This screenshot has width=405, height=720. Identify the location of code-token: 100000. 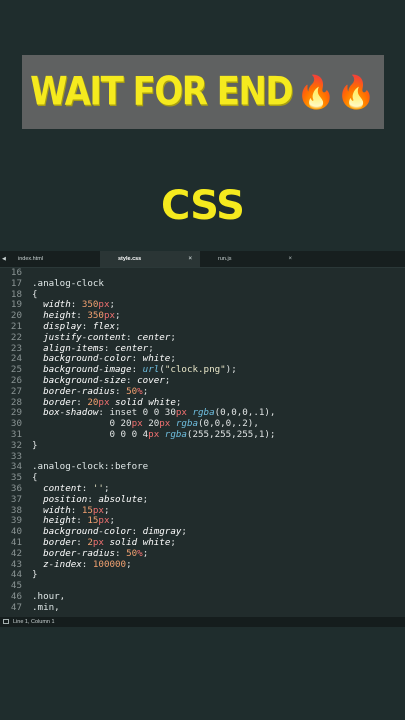
(109, 564).